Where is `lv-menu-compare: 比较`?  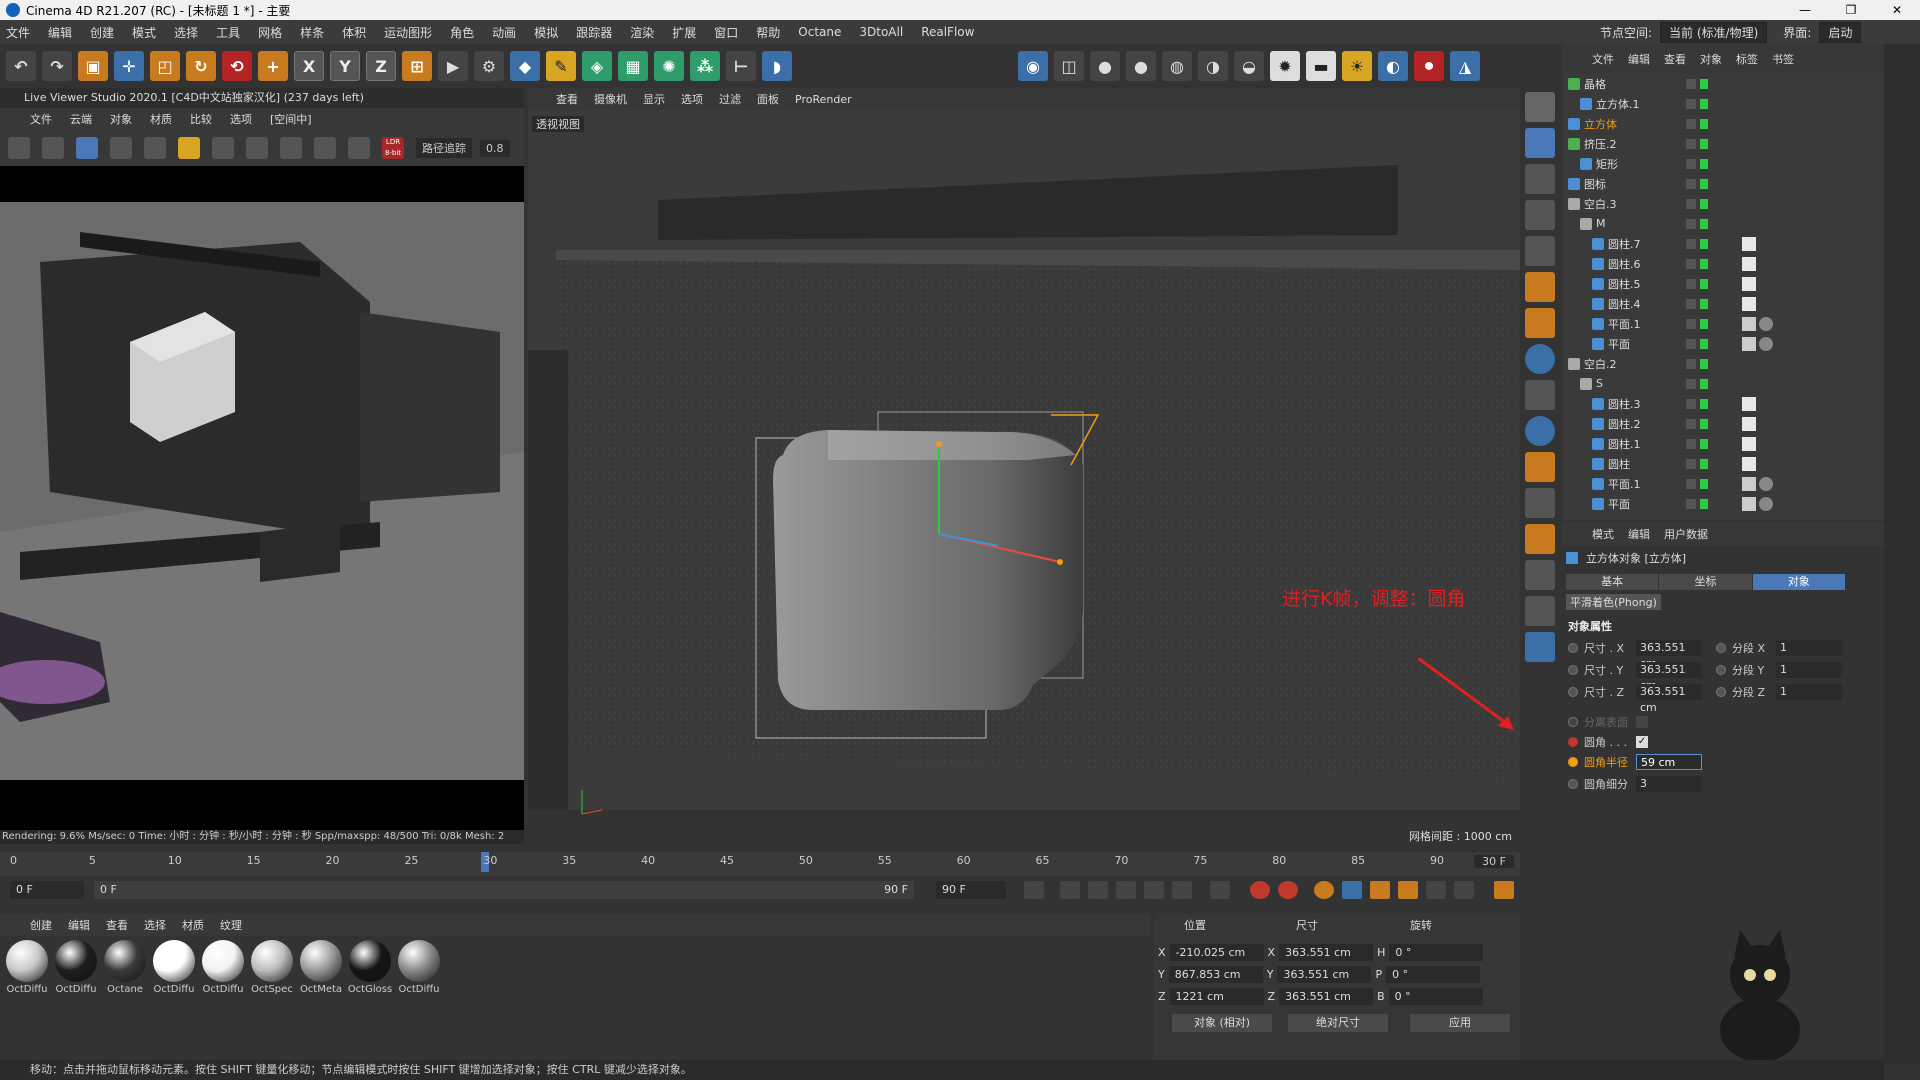 lv-menu-compare: 比较 is located at coordinates (201, 119).